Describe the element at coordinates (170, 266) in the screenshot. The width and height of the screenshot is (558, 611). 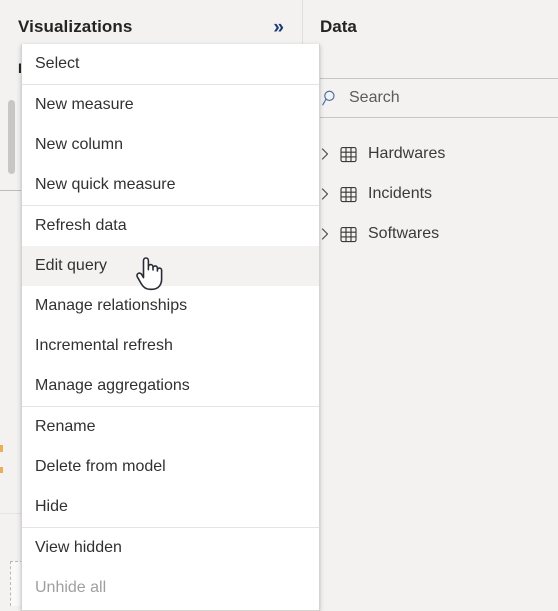
I see `menu-item-edit-query: Edit query` at that location.